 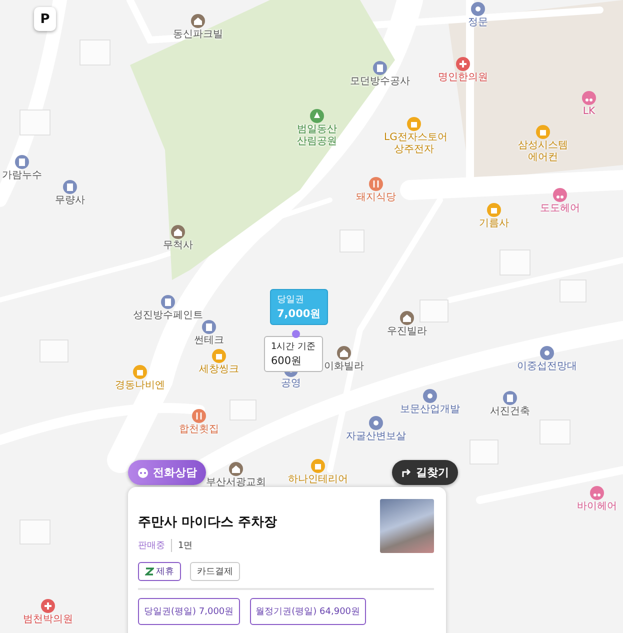 What do you see at coordinates (407, 332) in the screenshot?
I see `place-label: 우진빌라` at bounding box center [407, 332].